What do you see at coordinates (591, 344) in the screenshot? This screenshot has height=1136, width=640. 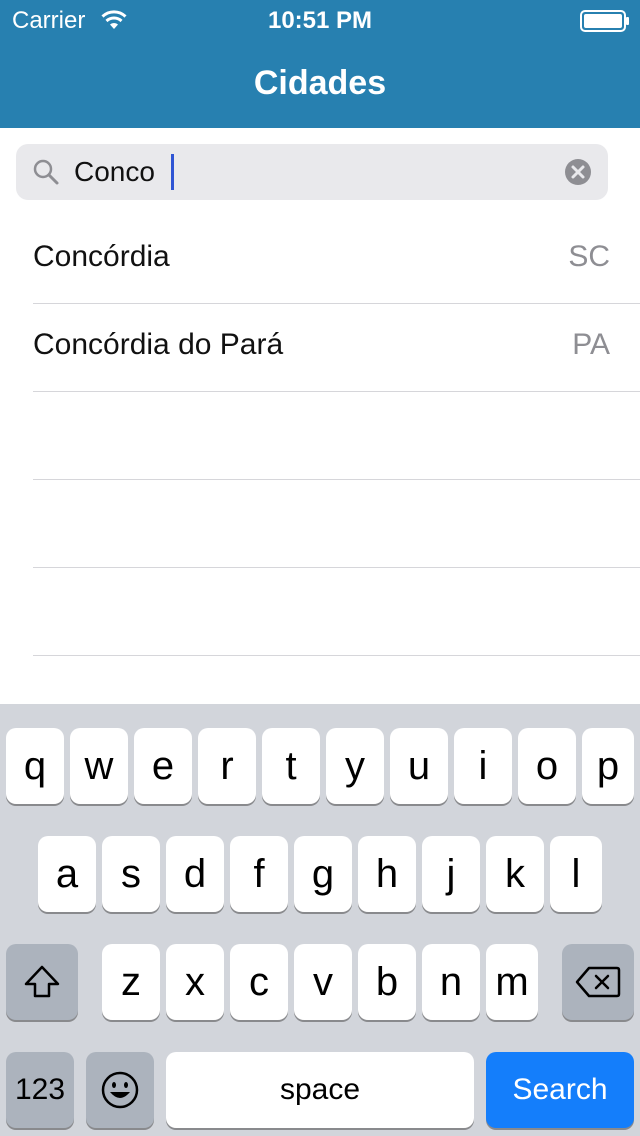 I see `state-code: PA` at bounding box center [591, 344].